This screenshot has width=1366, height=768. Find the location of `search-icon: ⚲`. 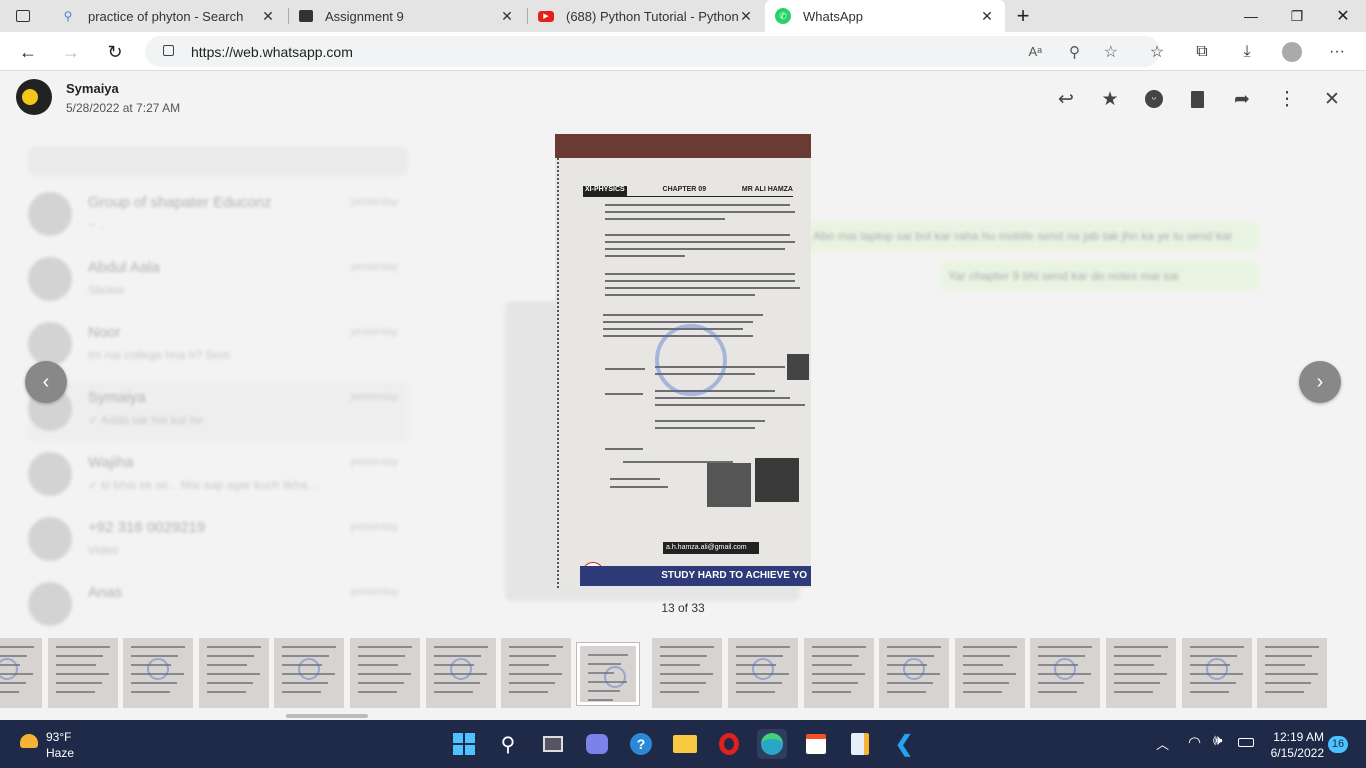

search-icon: ⚲ is located at coordinates (68, 16).